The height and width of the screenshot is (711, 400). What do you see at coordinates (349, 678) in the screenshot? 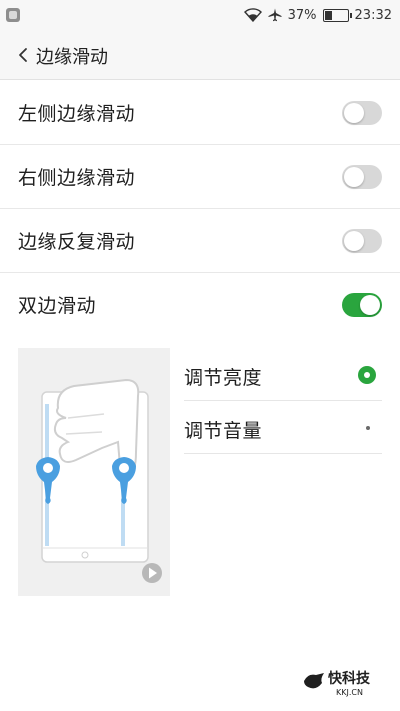
I see `svg-text: 快科技` at bounding box center [349, 678].